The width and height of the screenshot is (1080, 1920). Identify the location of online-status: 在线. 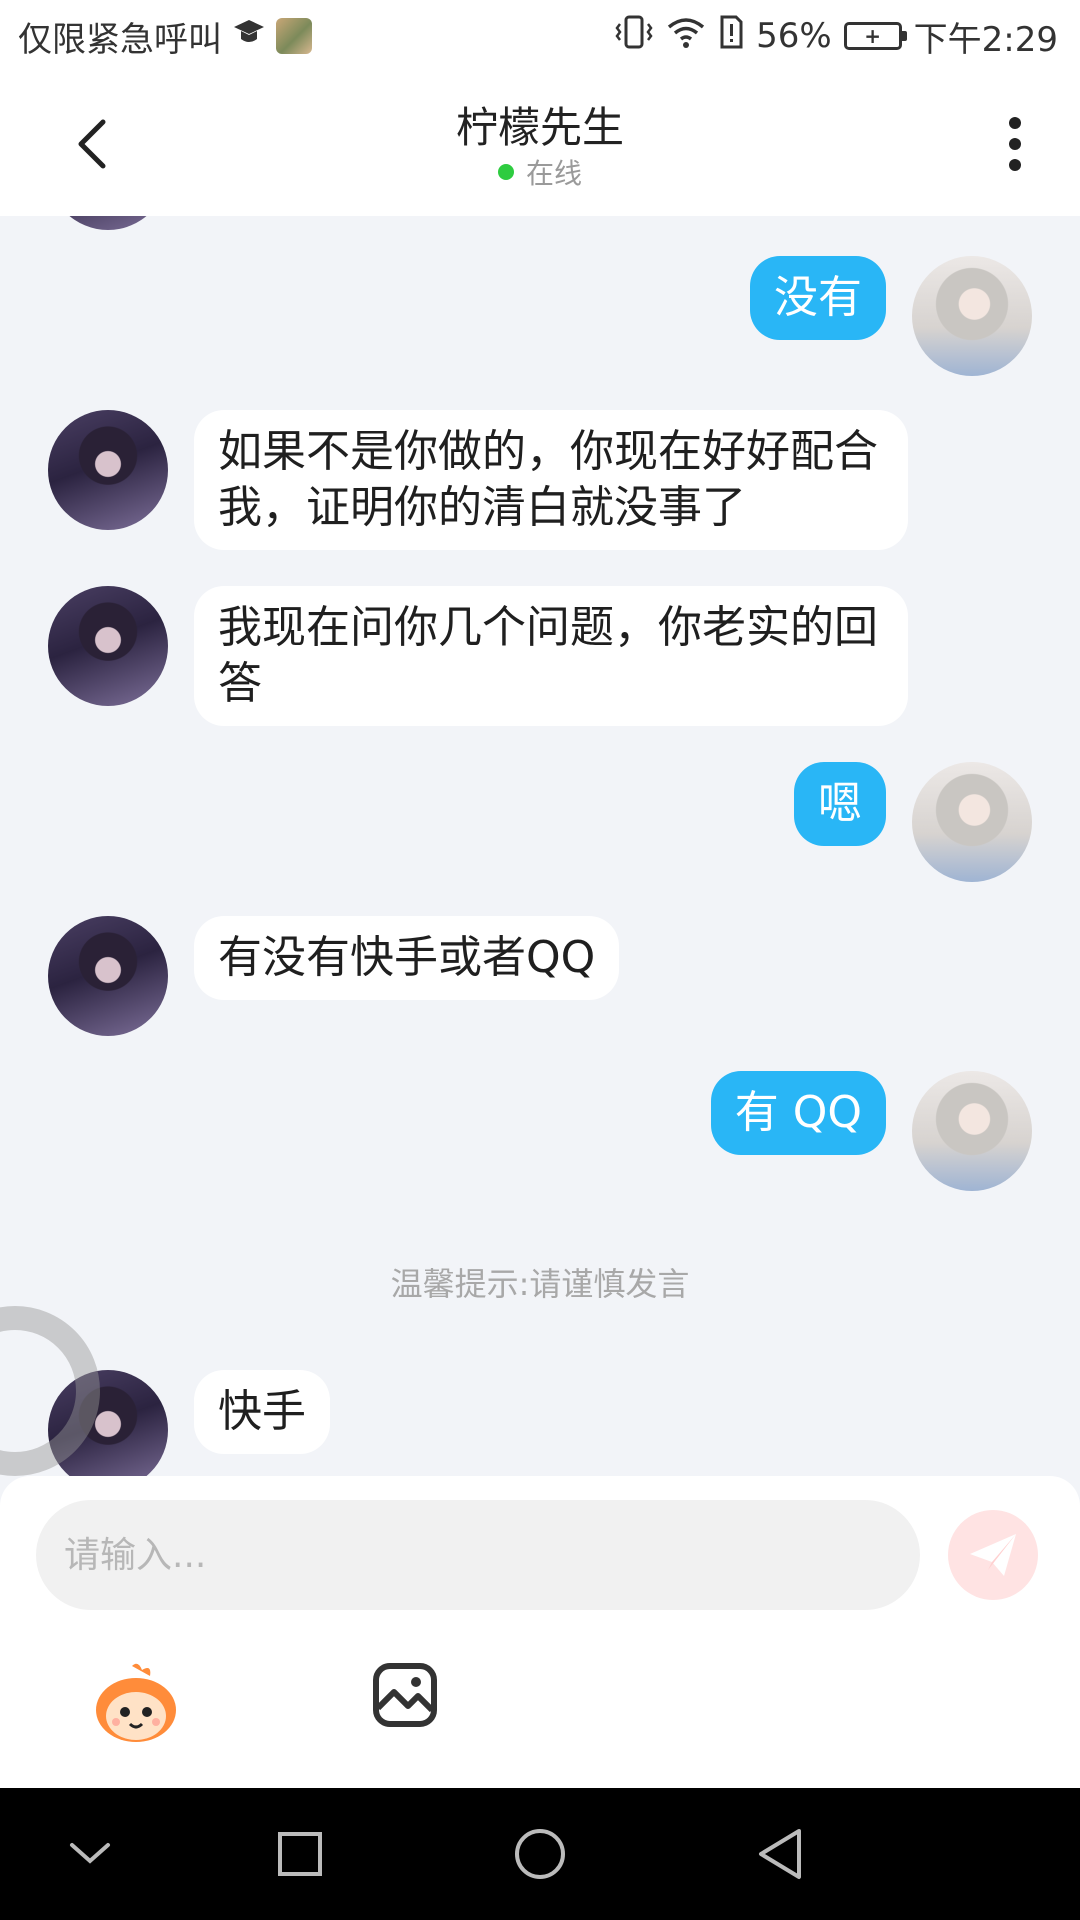
(540, 172).